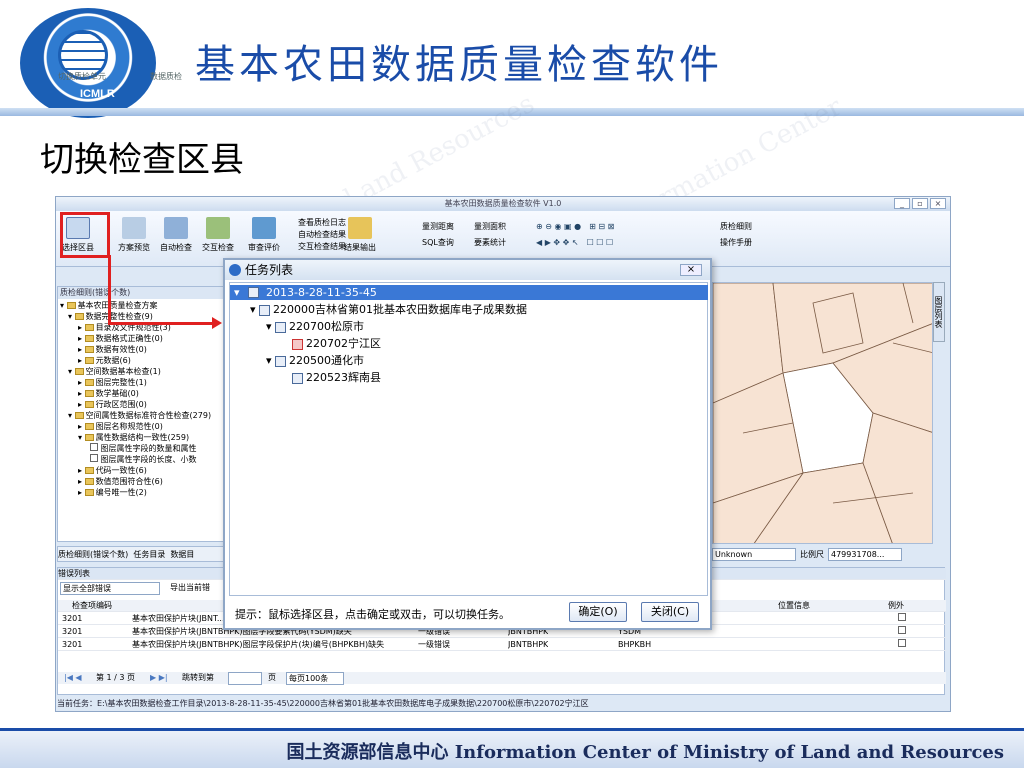 This screenshot has height=768, width=1024. I want to click on feature-stat-item: 要素统计, so click(490, 242).